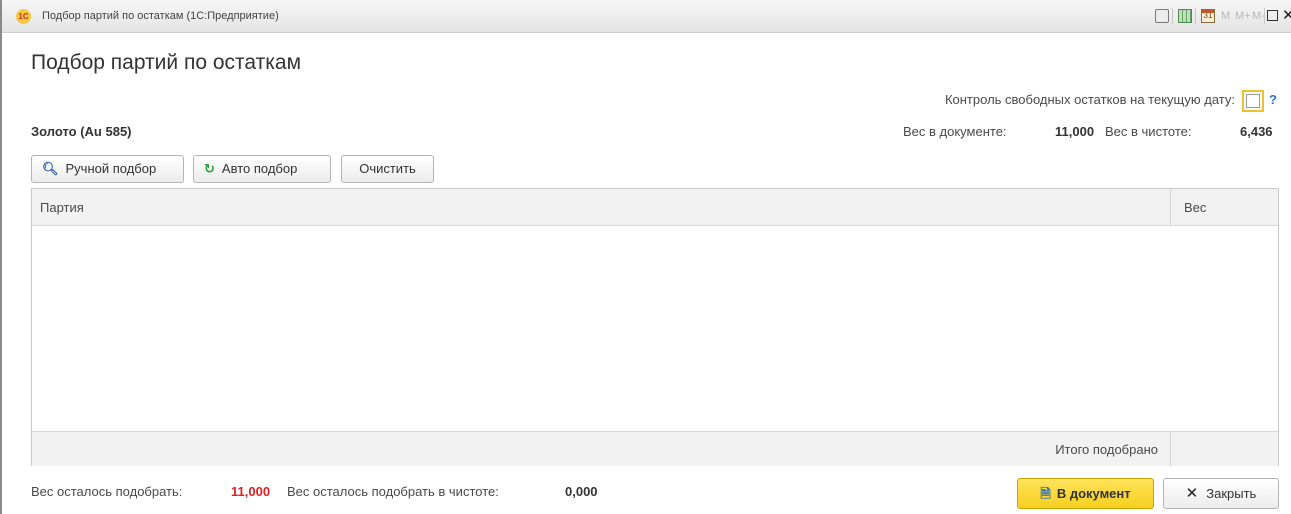  What do you see at coordinates (1185, 16) in the screenshot?
I see `calculator-icon` at bounding box center [1185, 16].